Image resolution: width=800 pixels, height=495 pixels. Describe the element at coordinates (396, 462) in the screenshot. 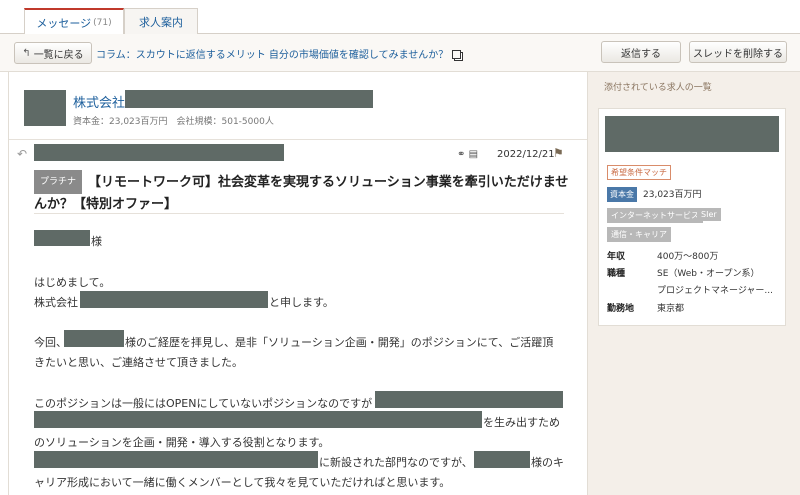

I see `p3-line4-mid: に新設された部門なのですが、` at that location.